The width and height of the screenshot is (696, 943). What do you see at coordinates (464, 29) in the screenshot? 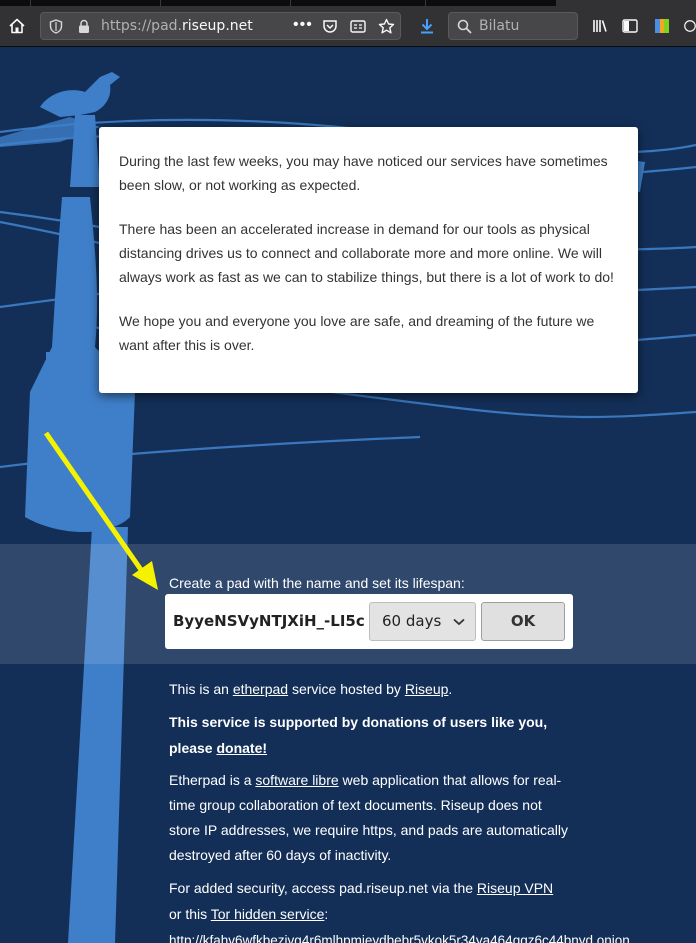
I see `search-icon` at bounding box center [464, 29].